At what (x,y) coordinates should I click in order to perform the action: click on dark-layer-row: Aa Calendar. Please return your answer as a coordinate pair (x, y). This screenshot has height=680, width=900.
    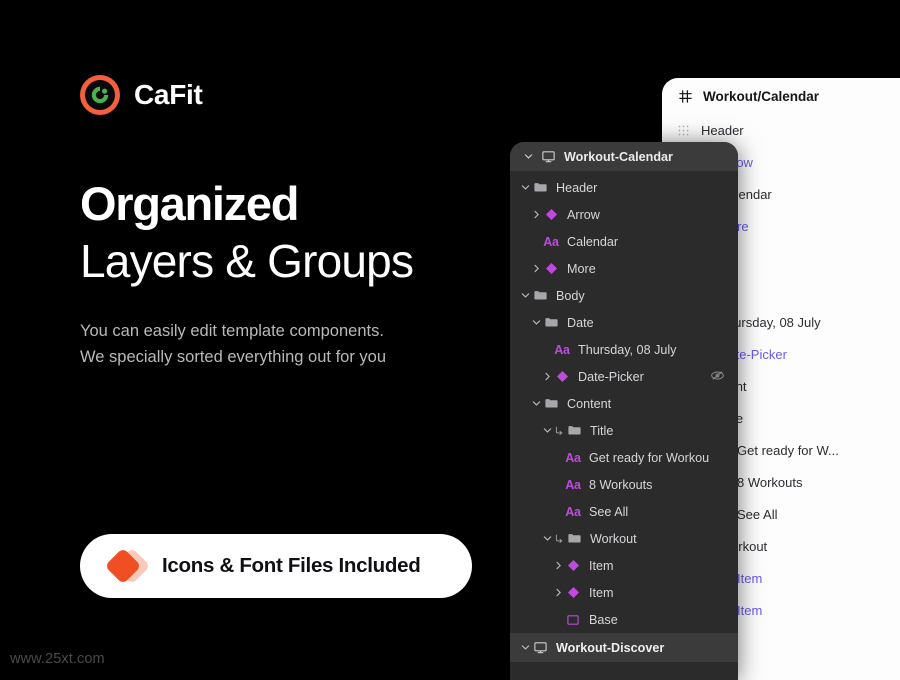
    Looking at the image, I should click on (624, 241).